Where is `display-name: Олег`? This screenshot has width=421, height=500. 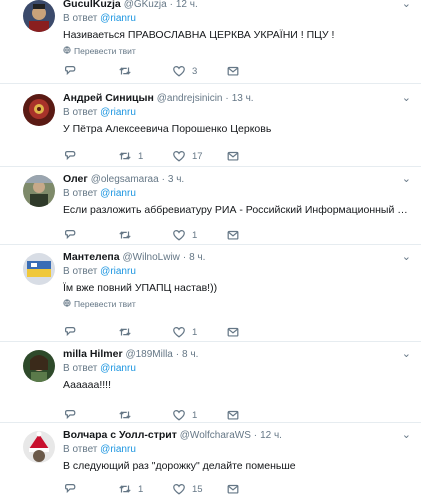
display-name: Олег is located at coordinates (75, 179).